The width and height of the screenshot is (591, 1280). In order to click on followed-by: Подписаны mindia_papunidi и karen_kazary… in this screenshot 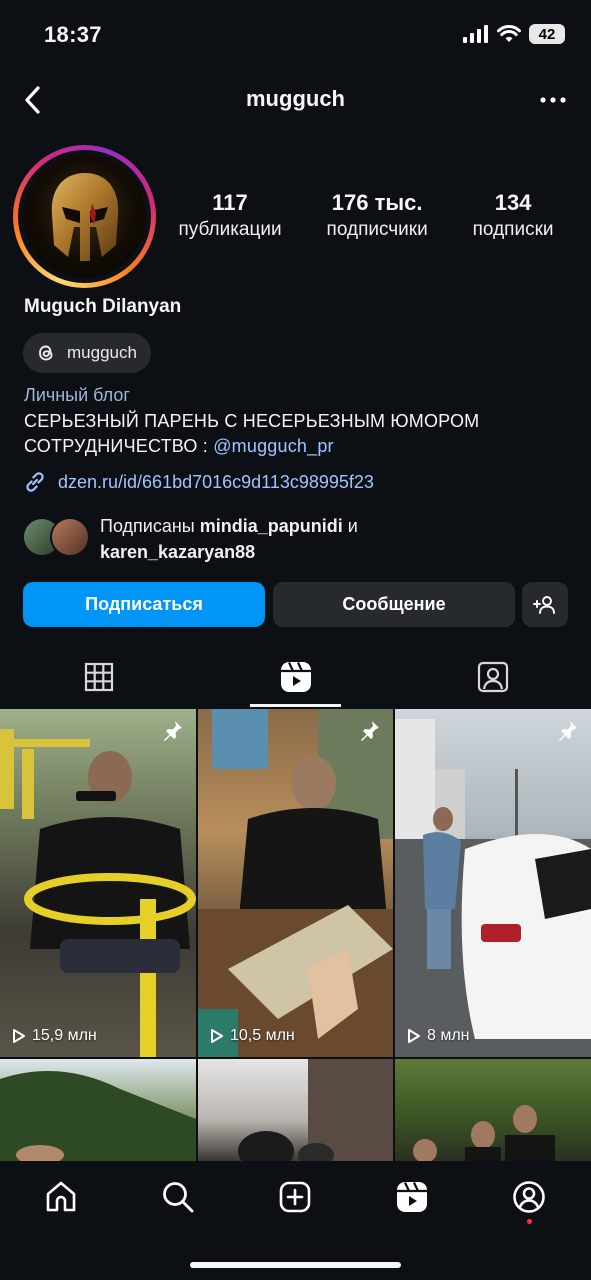, I will do `click(302, 538)`.